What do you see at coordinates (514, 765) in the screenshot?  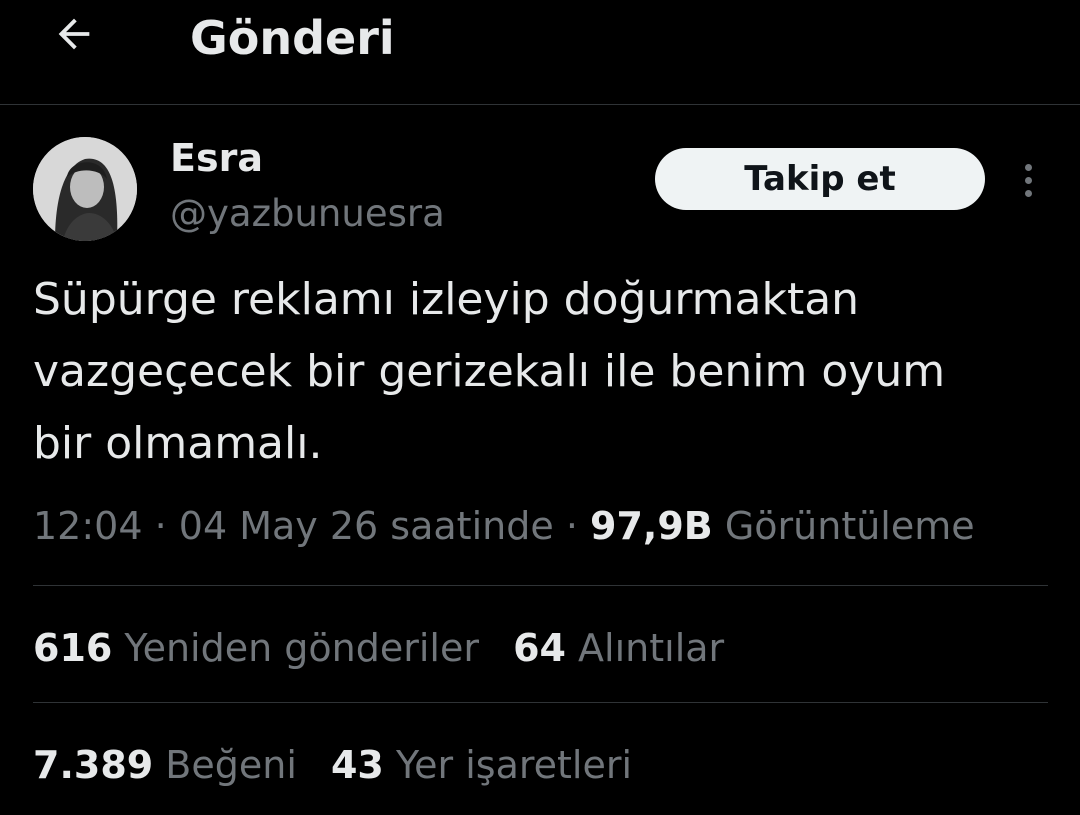 I see `bookmarks-label: Yer işaretleri` at bounding box center [514, 765].